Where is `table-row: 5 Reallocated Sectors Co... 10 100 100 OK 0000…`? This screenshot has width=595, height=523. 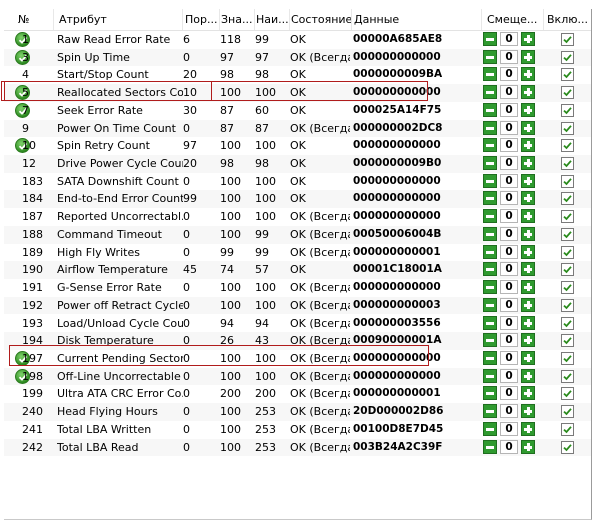 table-row: 5 Reallocated Sectors Co... 10 100 100 OK 0000… is located at coordinates (297, 93).